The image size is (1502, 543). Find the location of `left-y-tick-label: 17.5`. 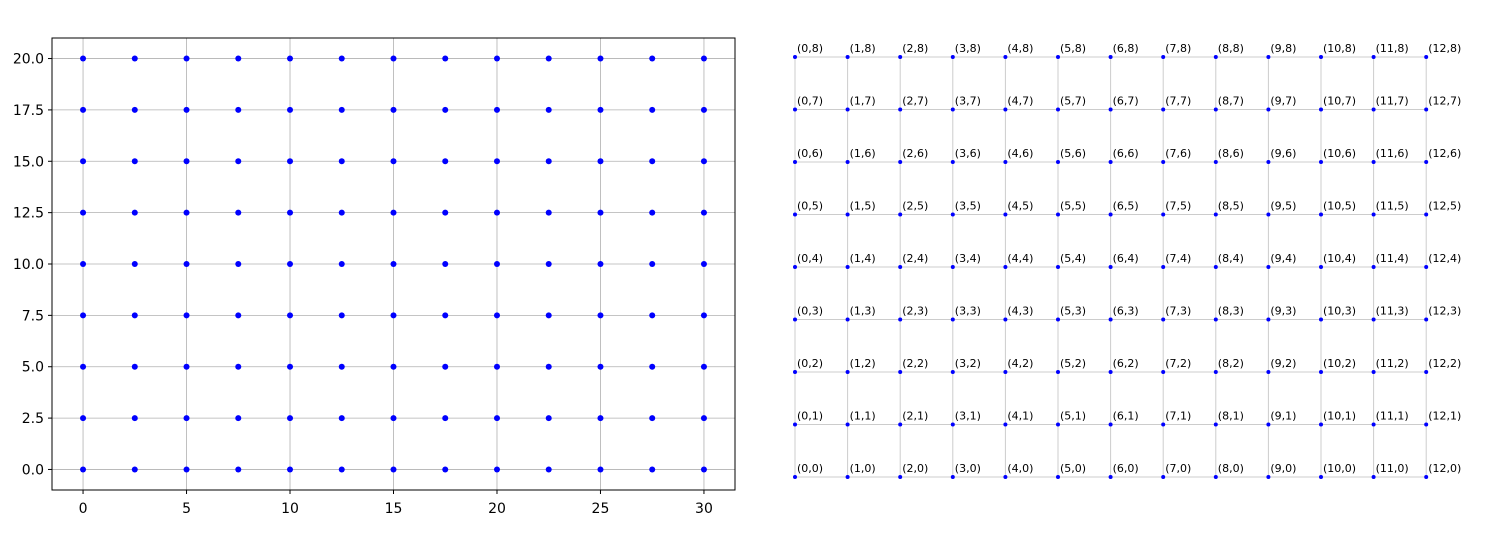

left-y-tick-label: 17.5 is located at coordinates (28, 111).